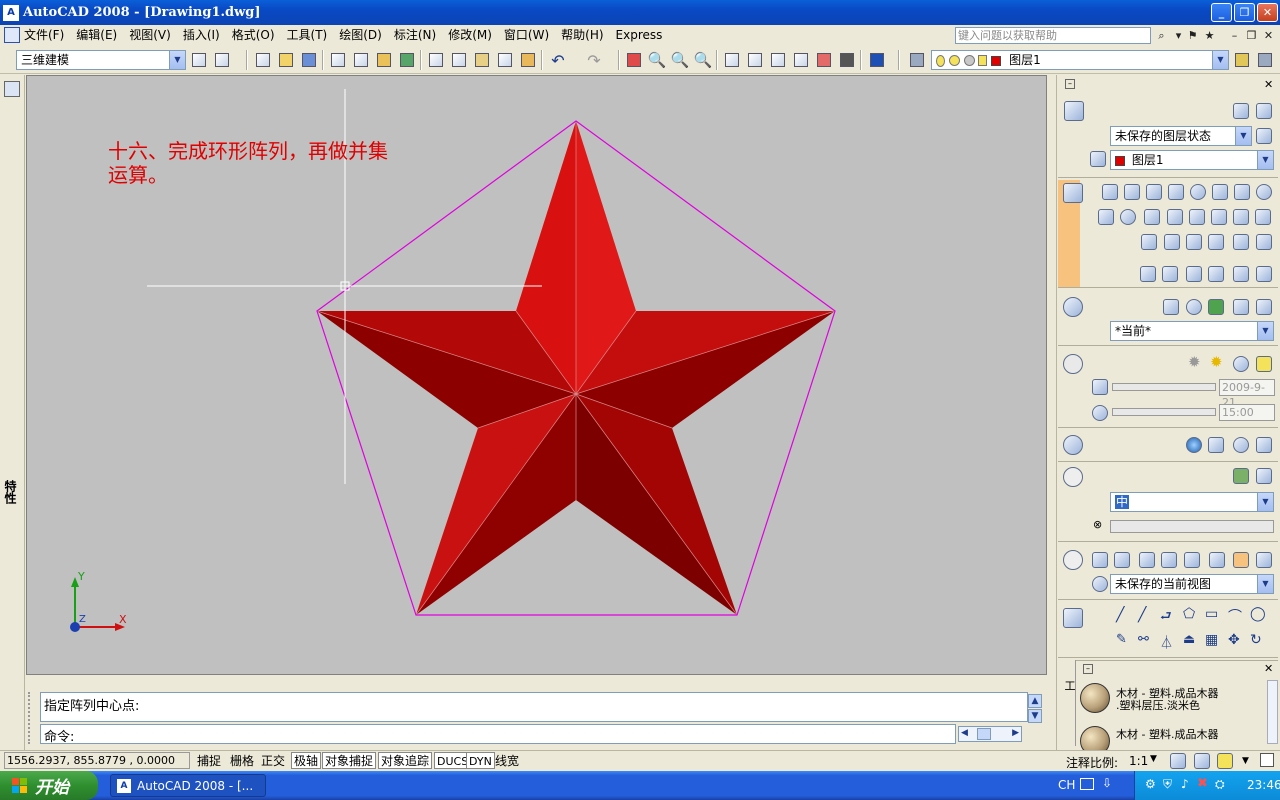  What do you see at coordinates (1175, 217) in the screenshot?
I see `presspull-icon` at bounding box center [1175, 217].